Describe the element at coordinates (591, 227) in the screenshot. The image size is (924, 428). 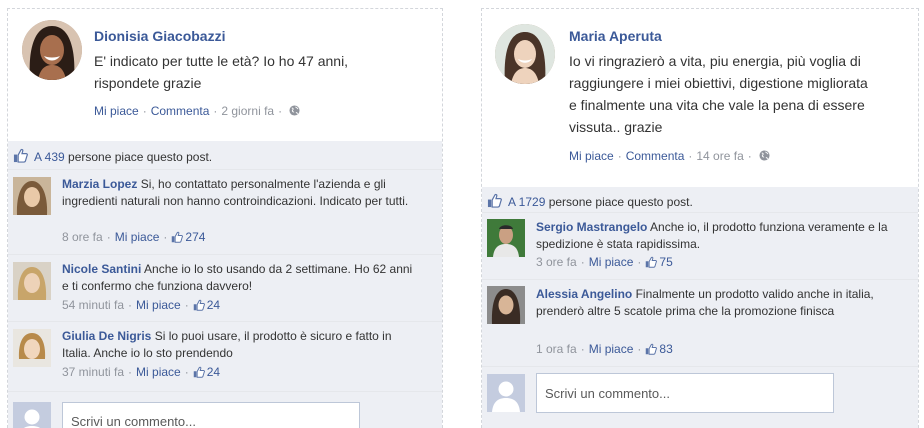
I see `commenter-name: Sergio Mastrangelo` at that location.